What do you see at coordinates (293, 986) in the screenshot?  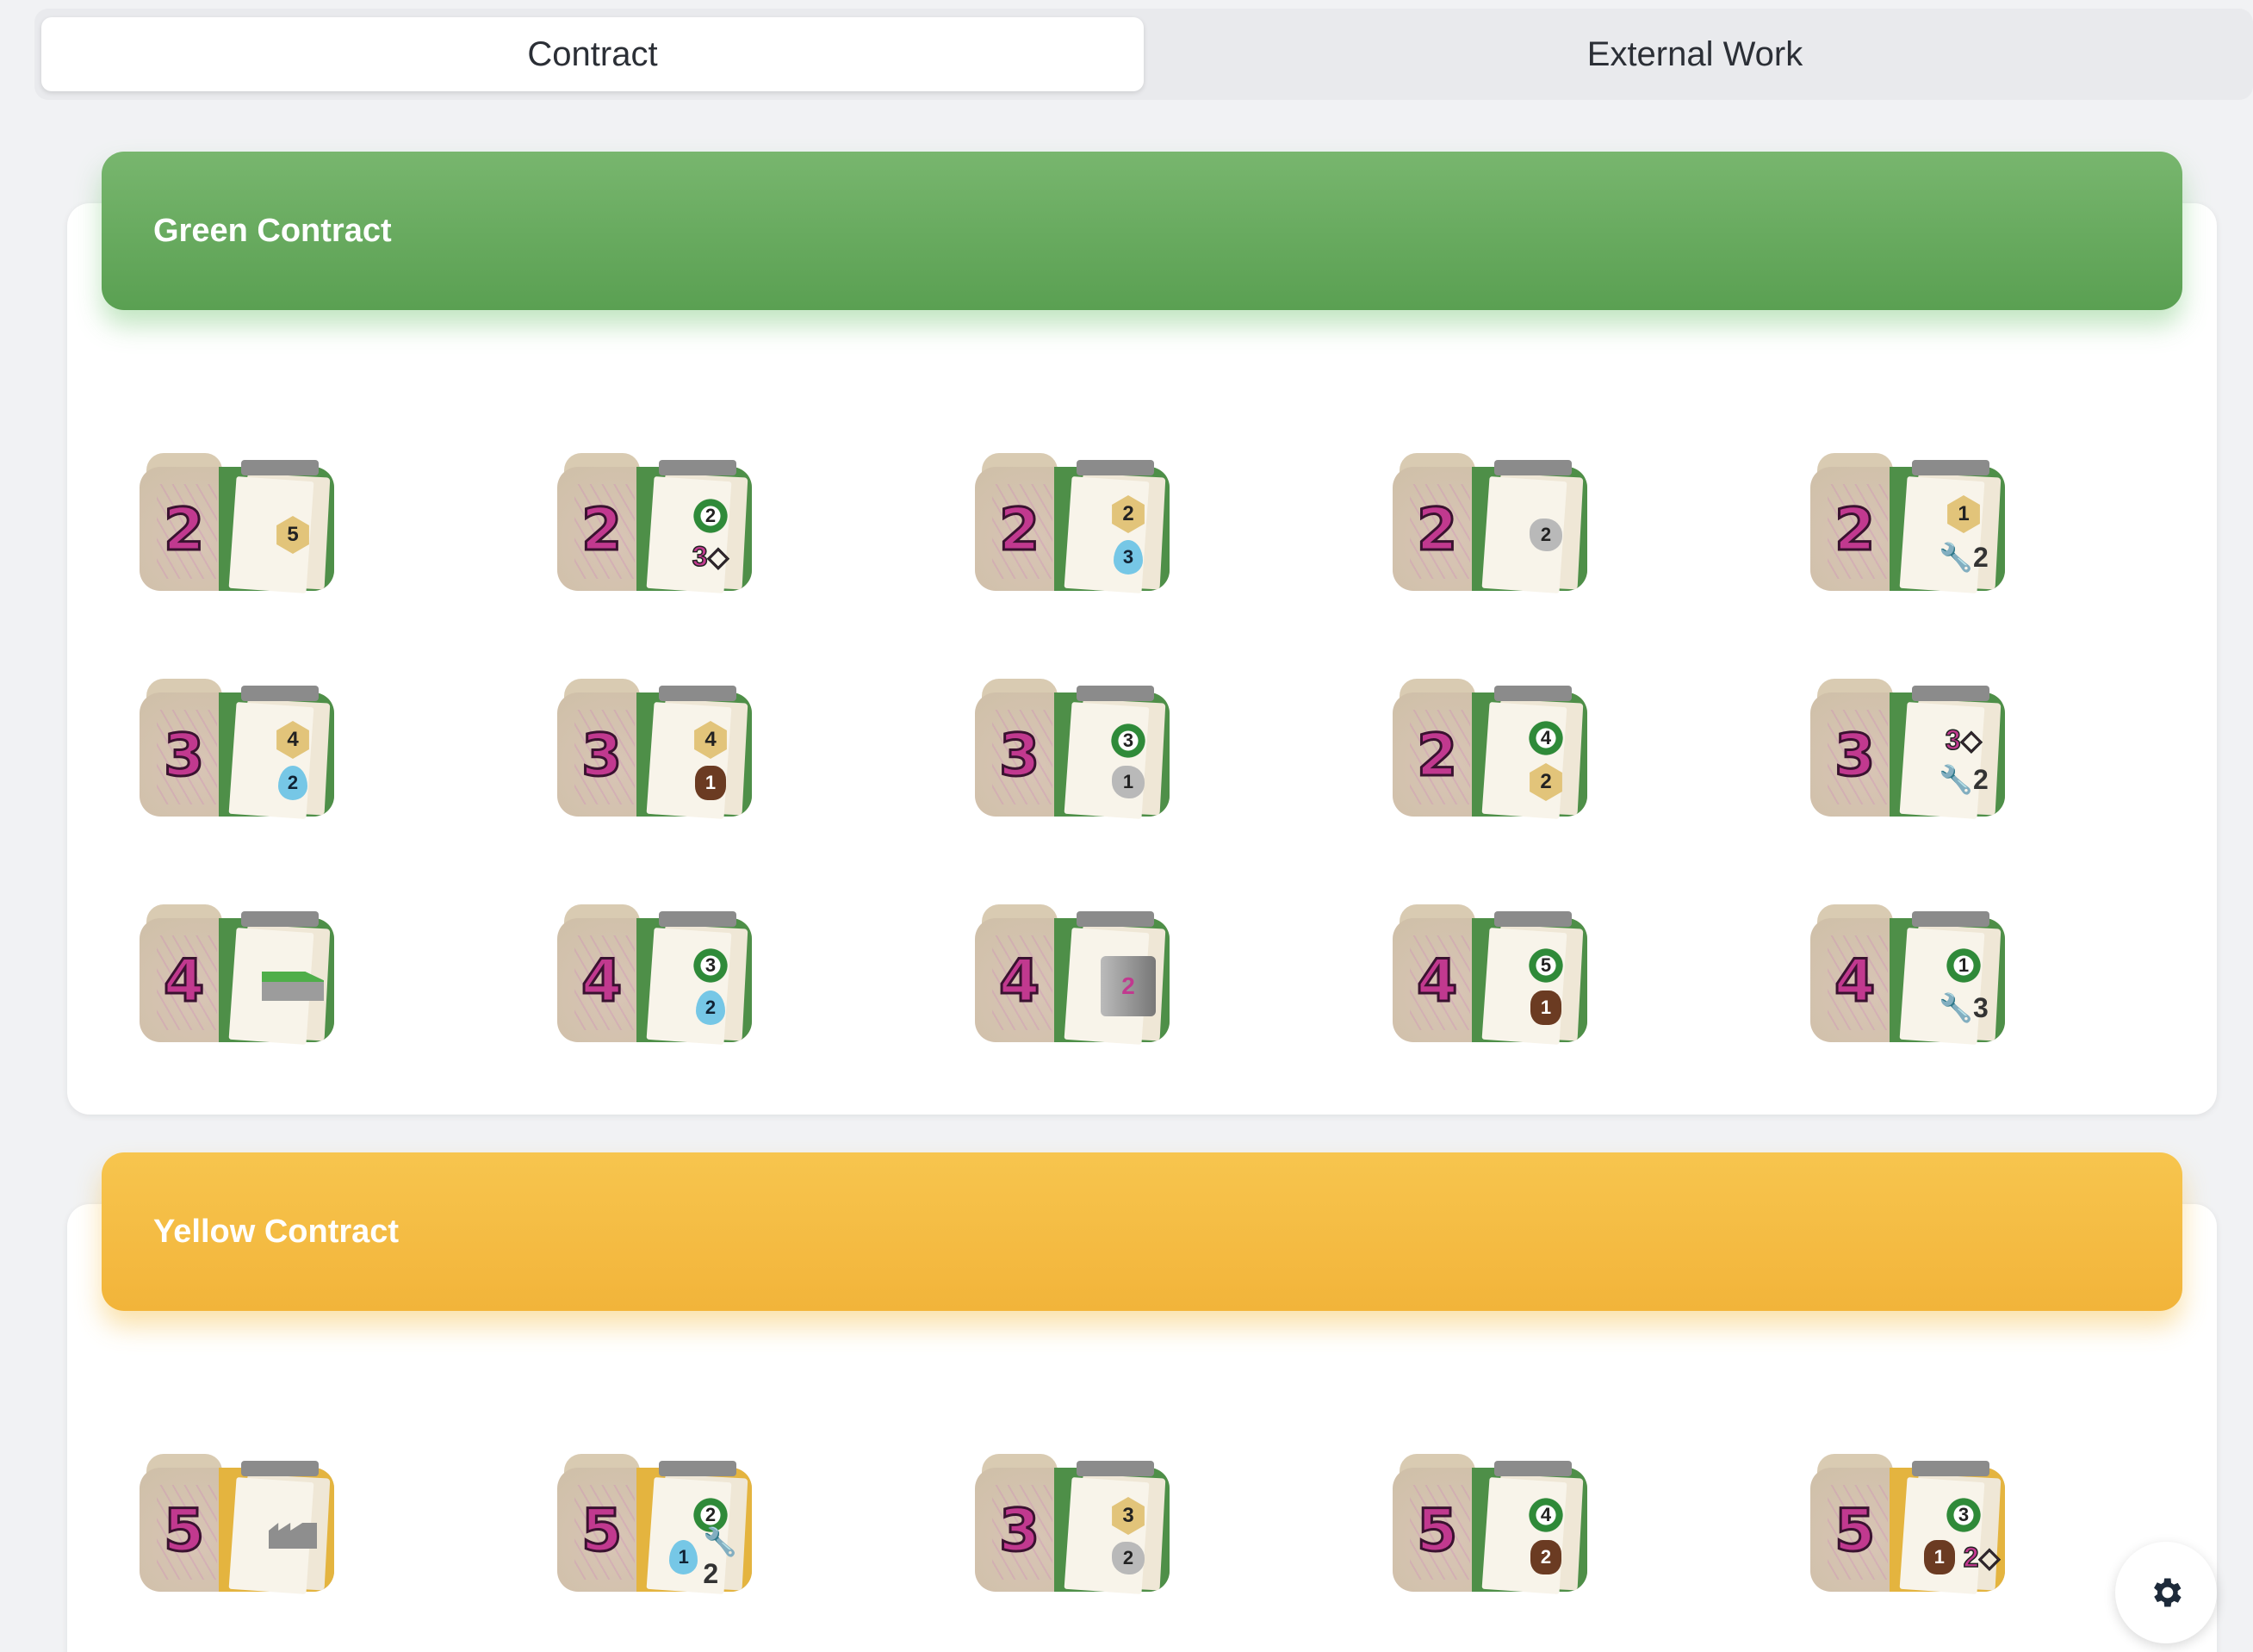 I see `wall-icon` at bounding box center [293, 986].